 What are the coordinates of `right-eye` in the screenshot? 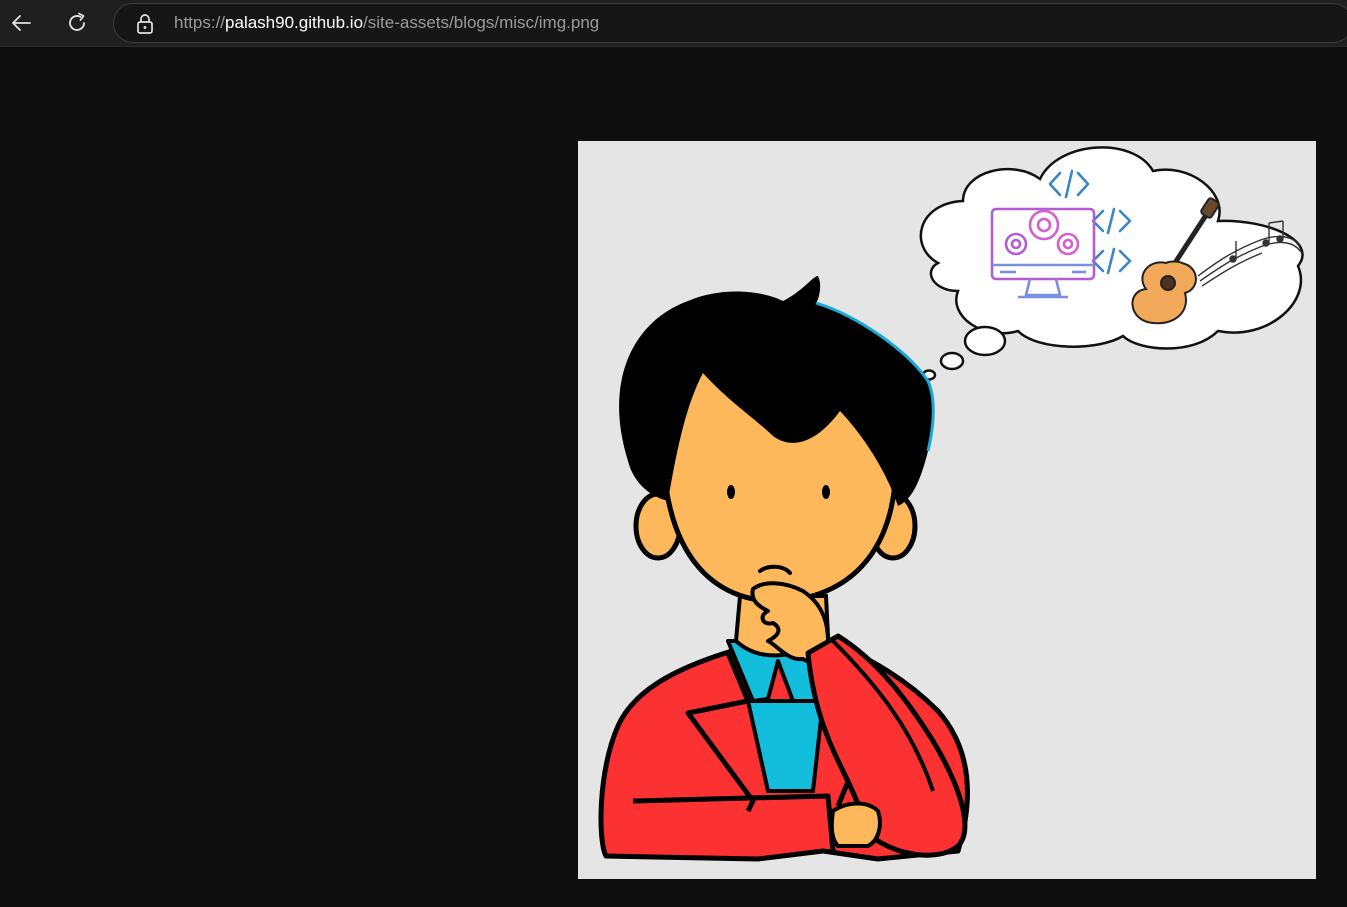 It's located at (826, 492).